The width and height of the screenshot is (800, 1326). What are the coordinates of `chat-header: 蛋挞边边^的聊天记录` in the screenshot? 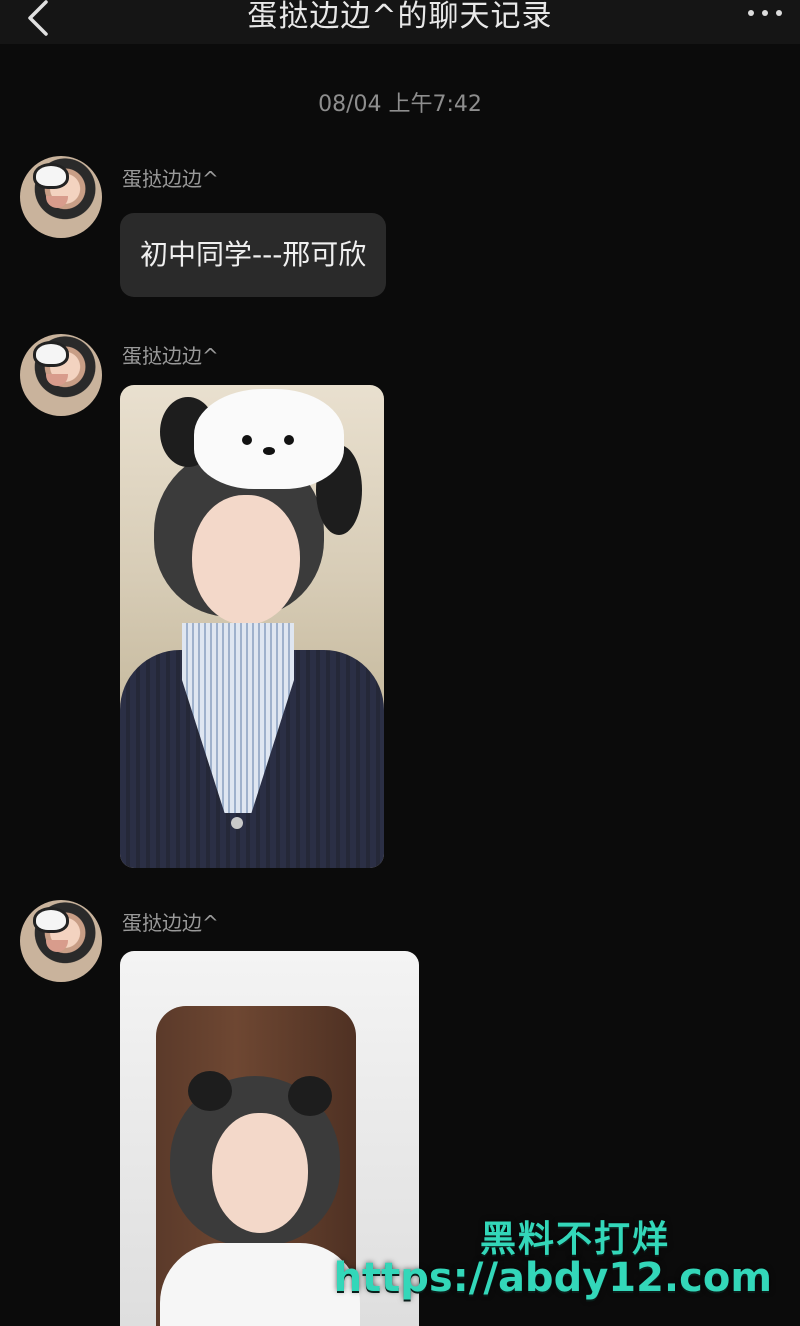 It's located at (400, 22).